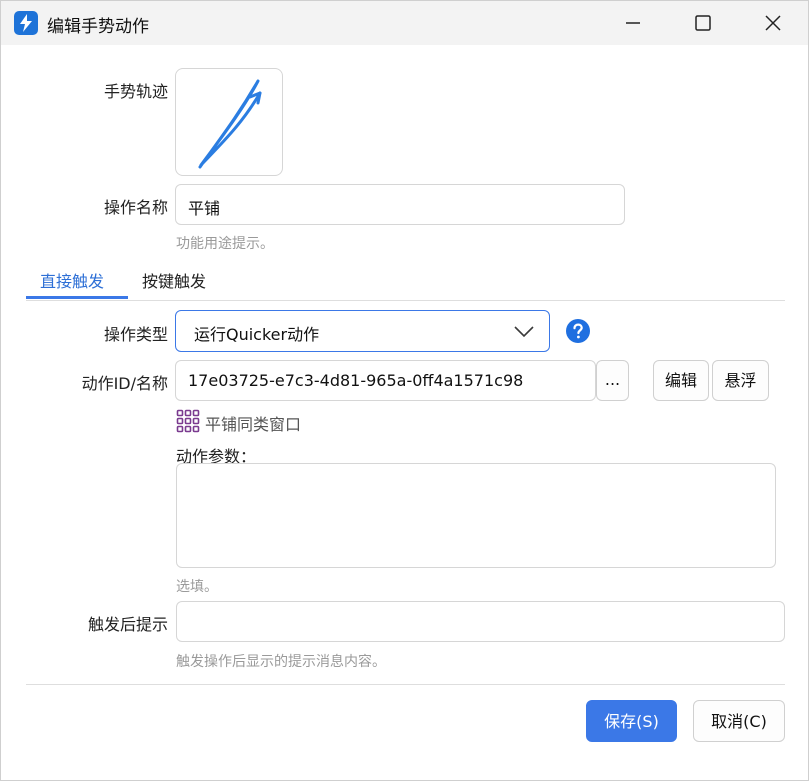  What do you see at coordinates (188, 421) in the screenshot?
I see `grid-icon` at bounding box center [188, 421].